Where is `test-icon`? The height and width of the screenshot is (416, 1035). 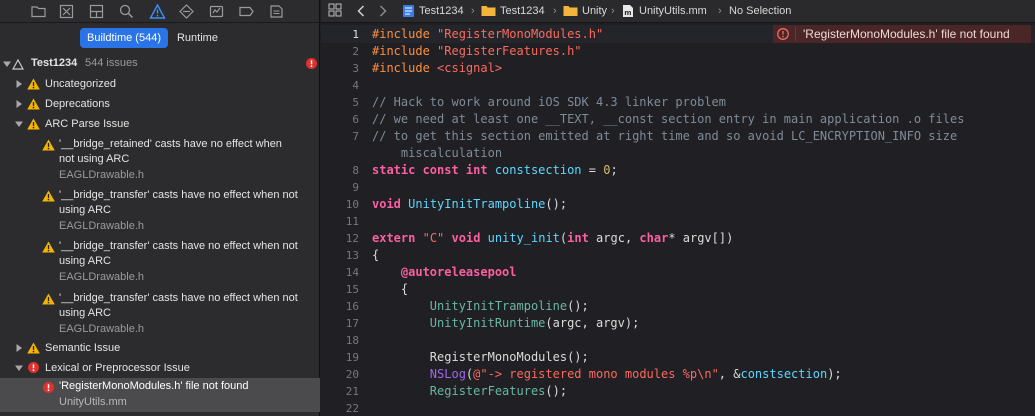 test-icon is located at coordinates (186, 11).